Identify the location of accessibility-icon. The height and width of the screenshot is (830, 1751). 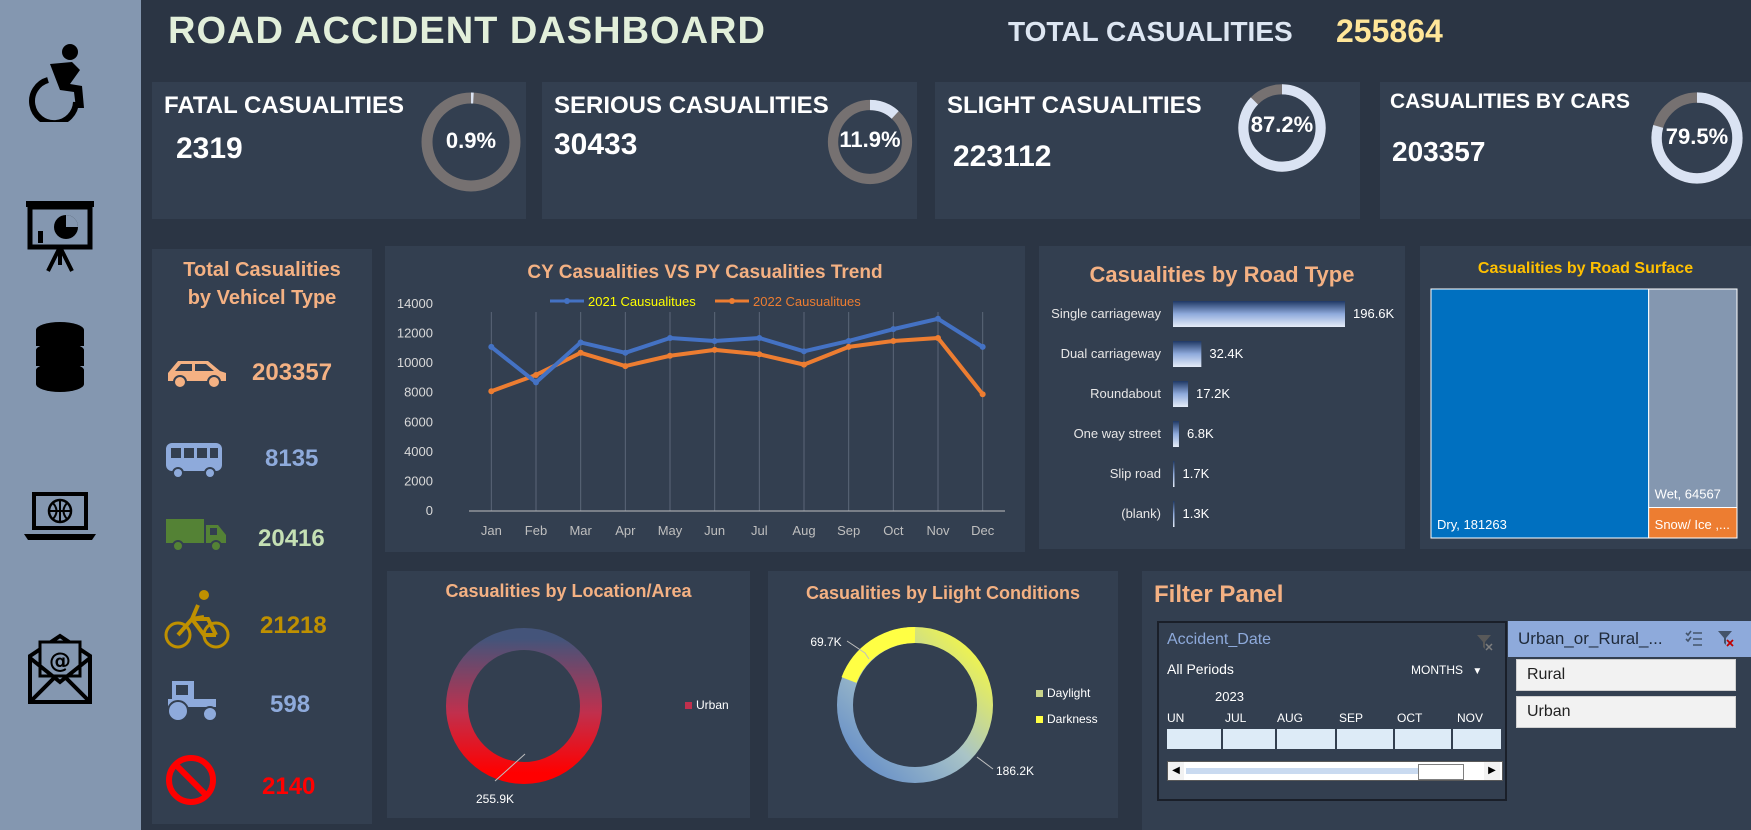
(60, 82).